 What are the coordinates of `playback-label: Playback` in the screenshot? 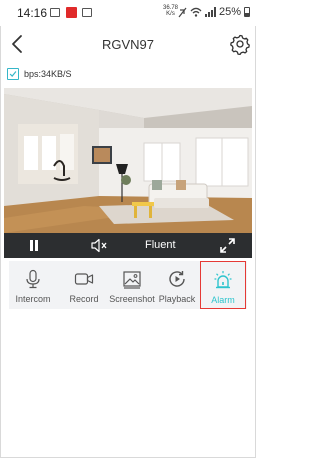 It's located at (177, 299).